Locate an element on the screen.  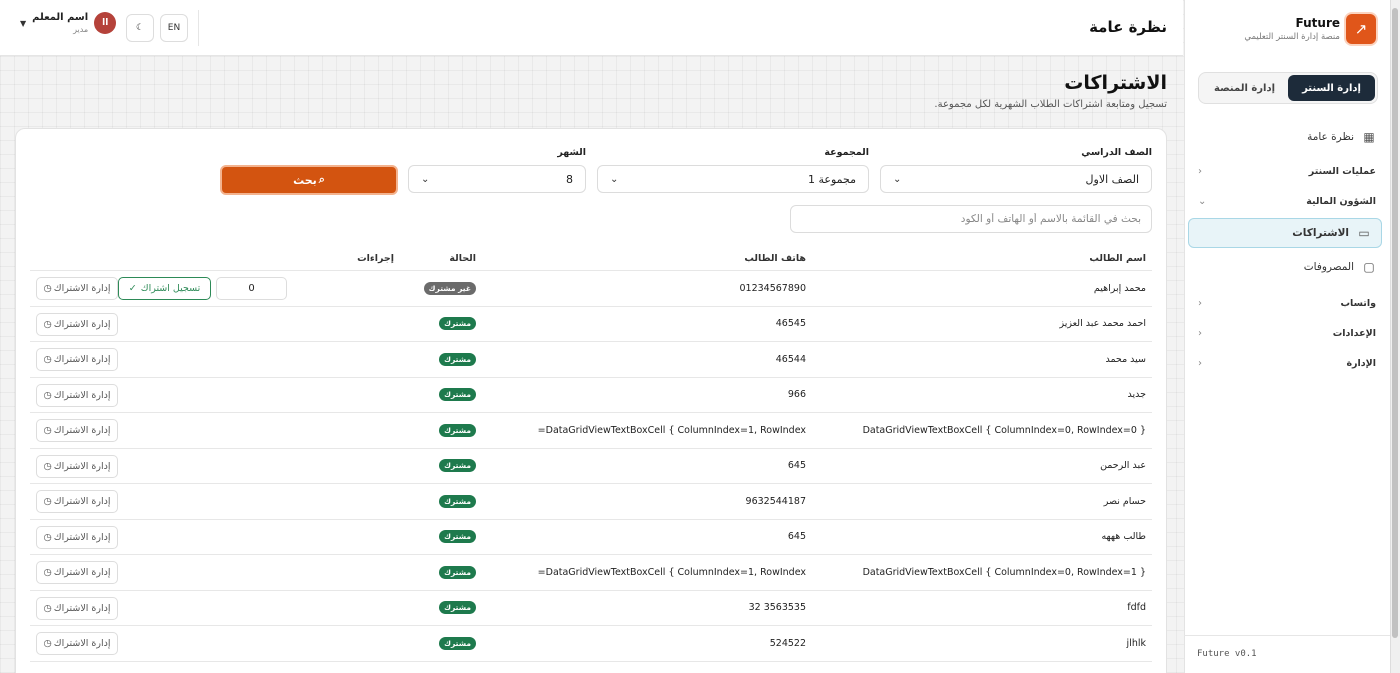
sidebar-item-center-ops: عمليات السنتر ‹ is located at coordinates (1287, 171).